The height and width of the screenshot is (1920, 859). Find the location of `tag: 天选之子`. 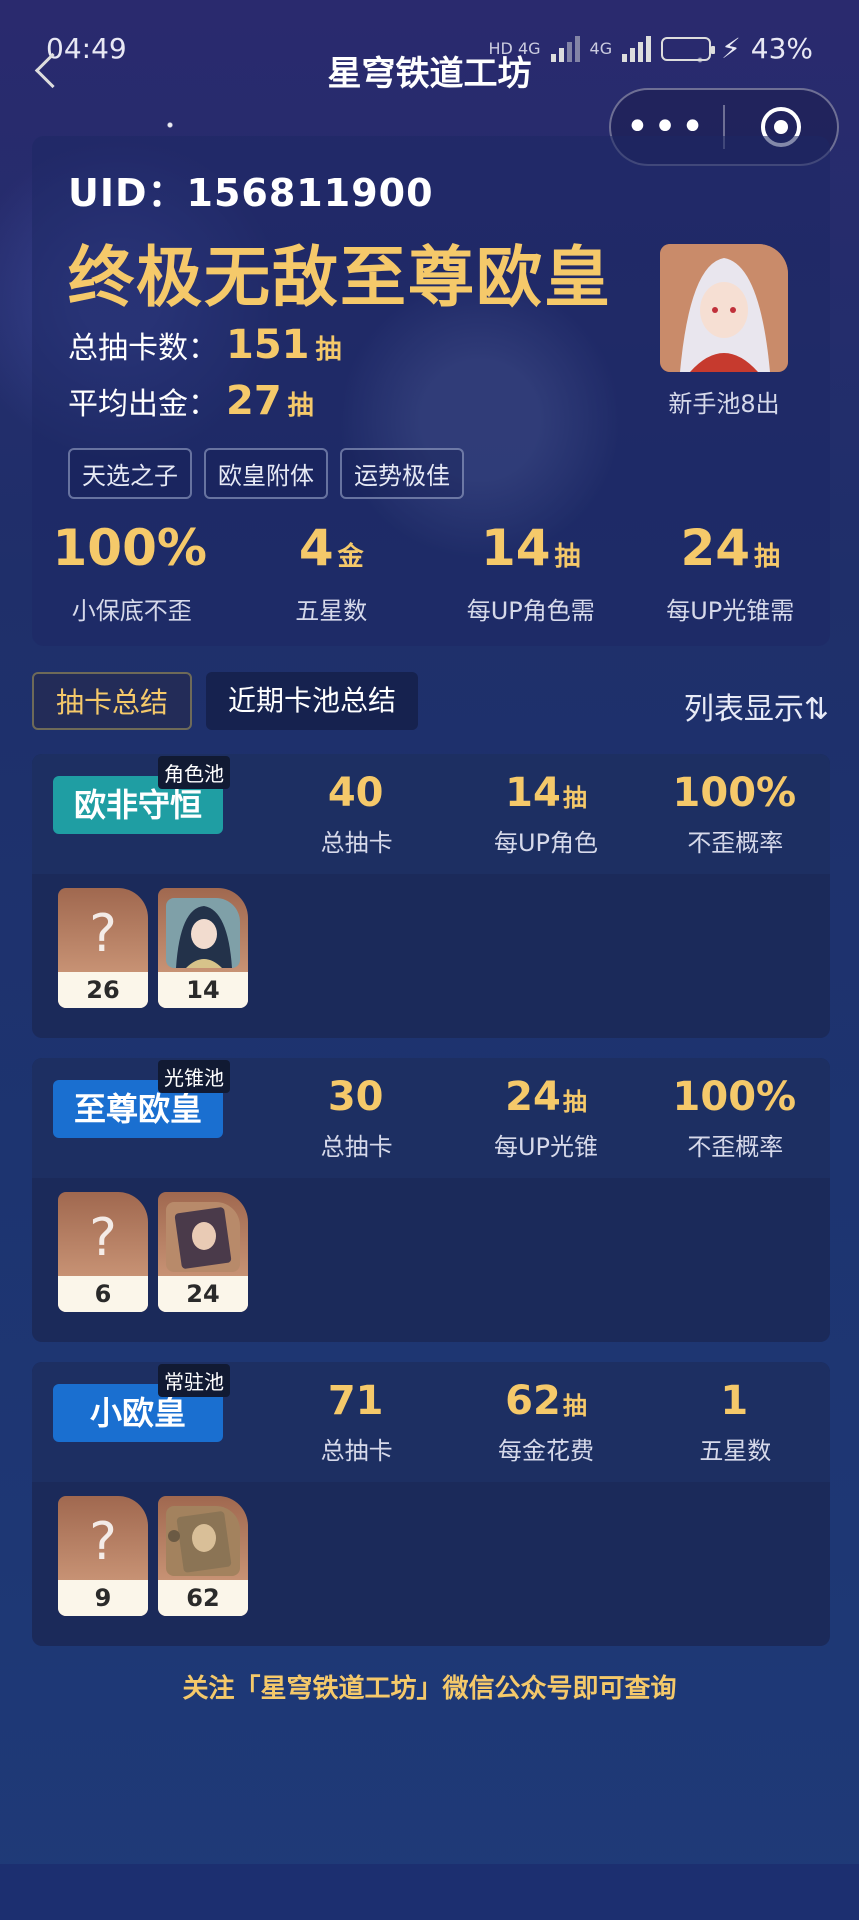

tag: 天选之子 is located at coordinates (130, 473).